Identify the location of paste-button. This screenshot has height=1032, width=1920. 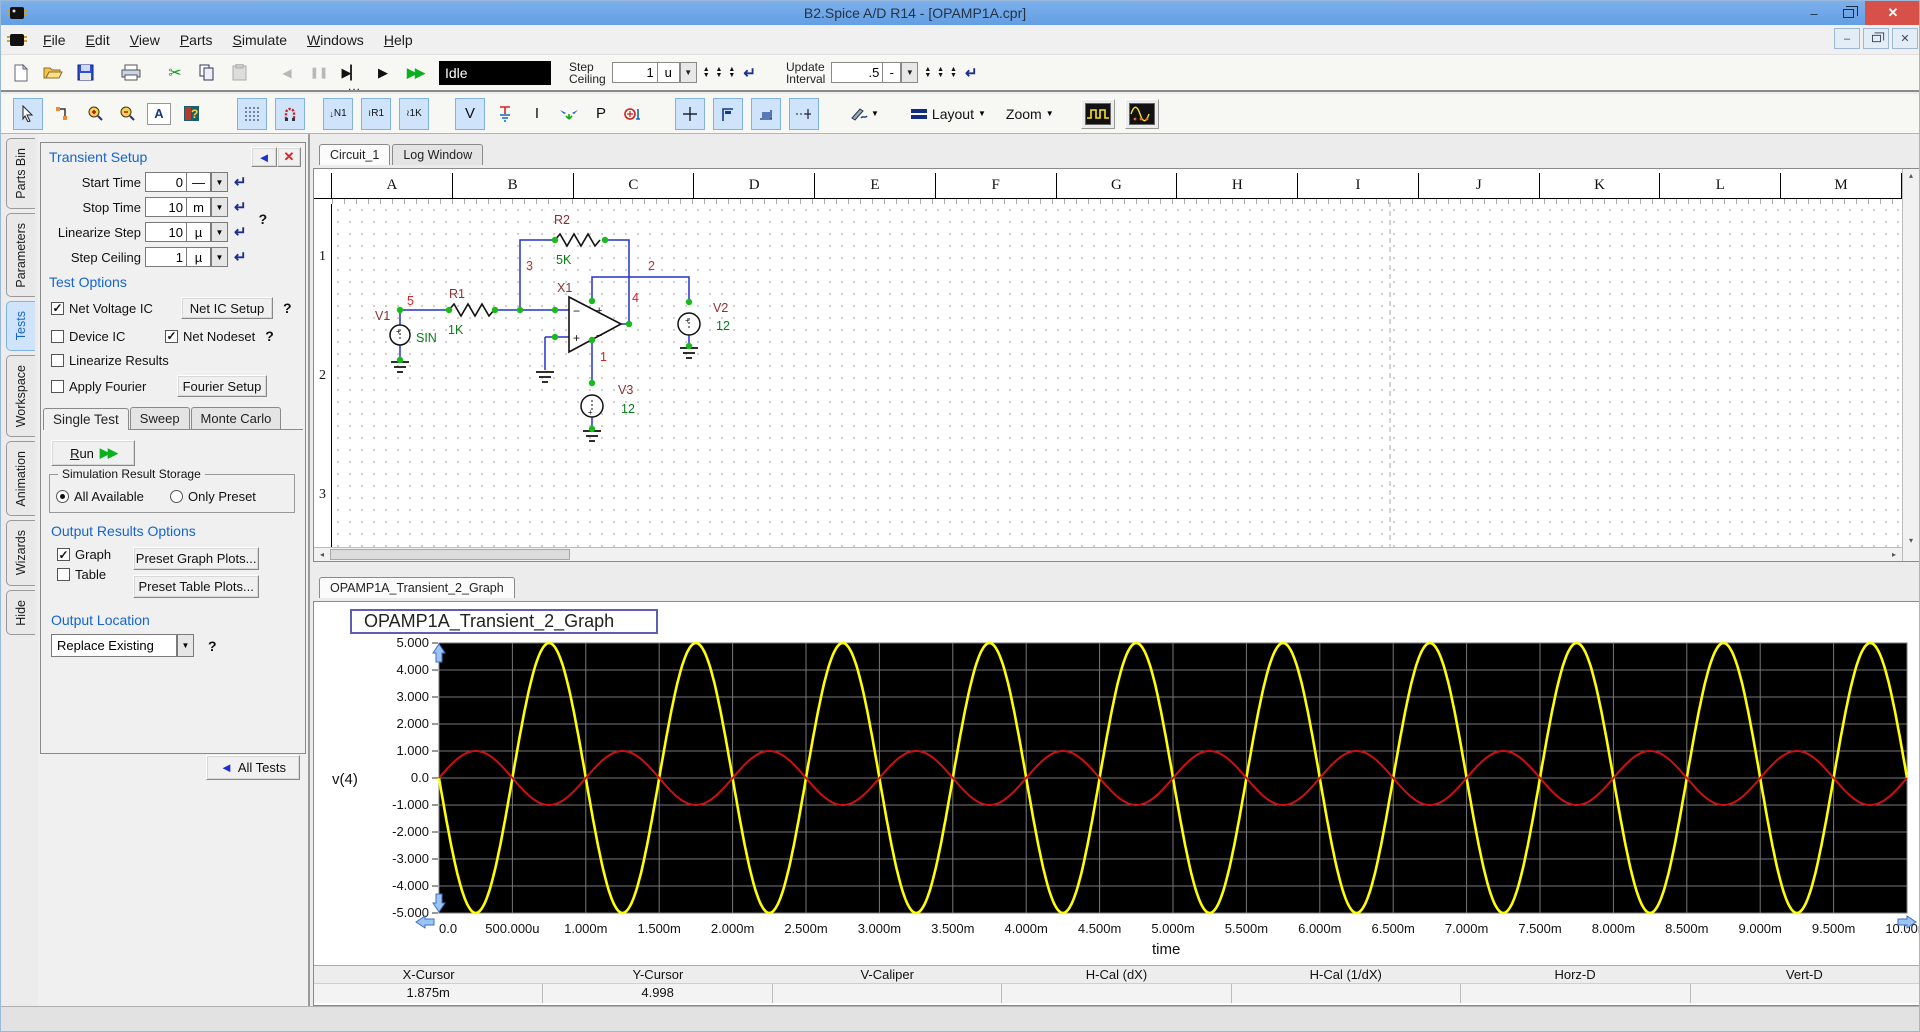
(239, 73).